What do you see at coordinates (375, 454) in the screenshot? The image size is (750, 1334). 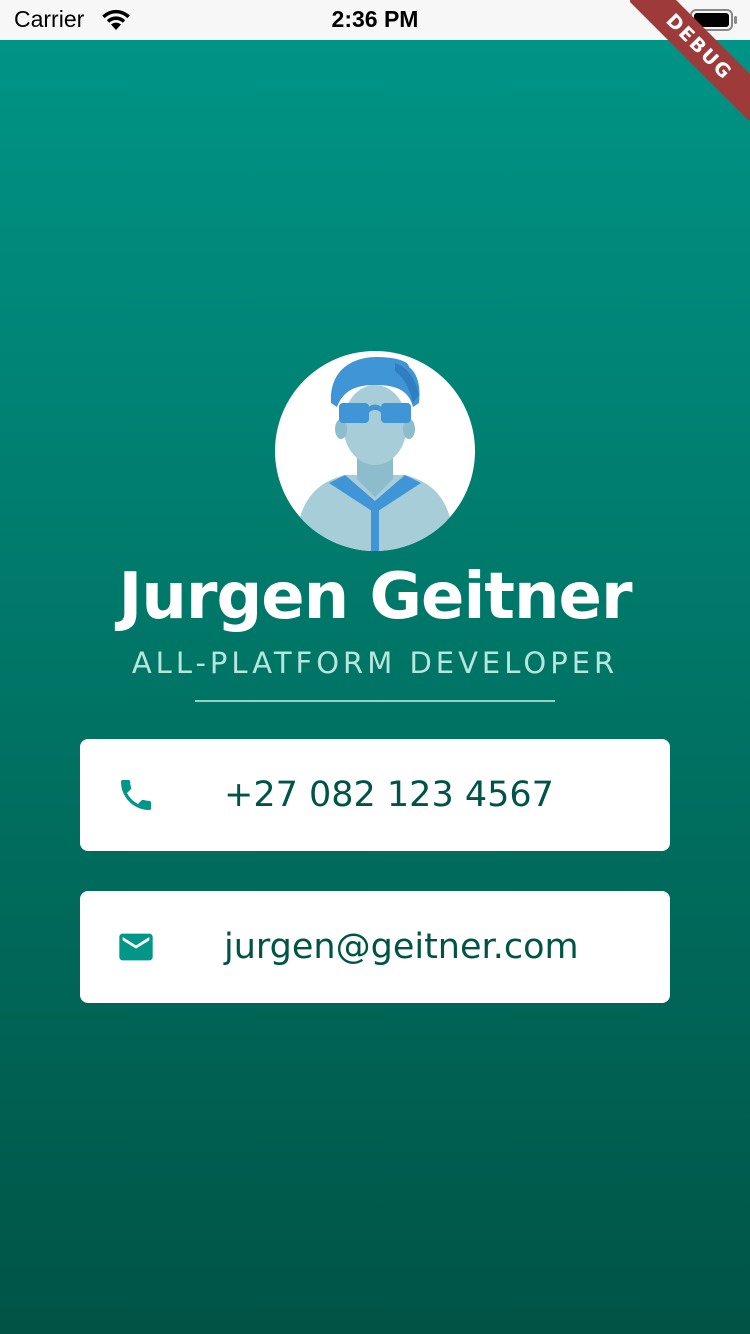 I see `developer-avatar-icon` at bounding box center [375, 454].